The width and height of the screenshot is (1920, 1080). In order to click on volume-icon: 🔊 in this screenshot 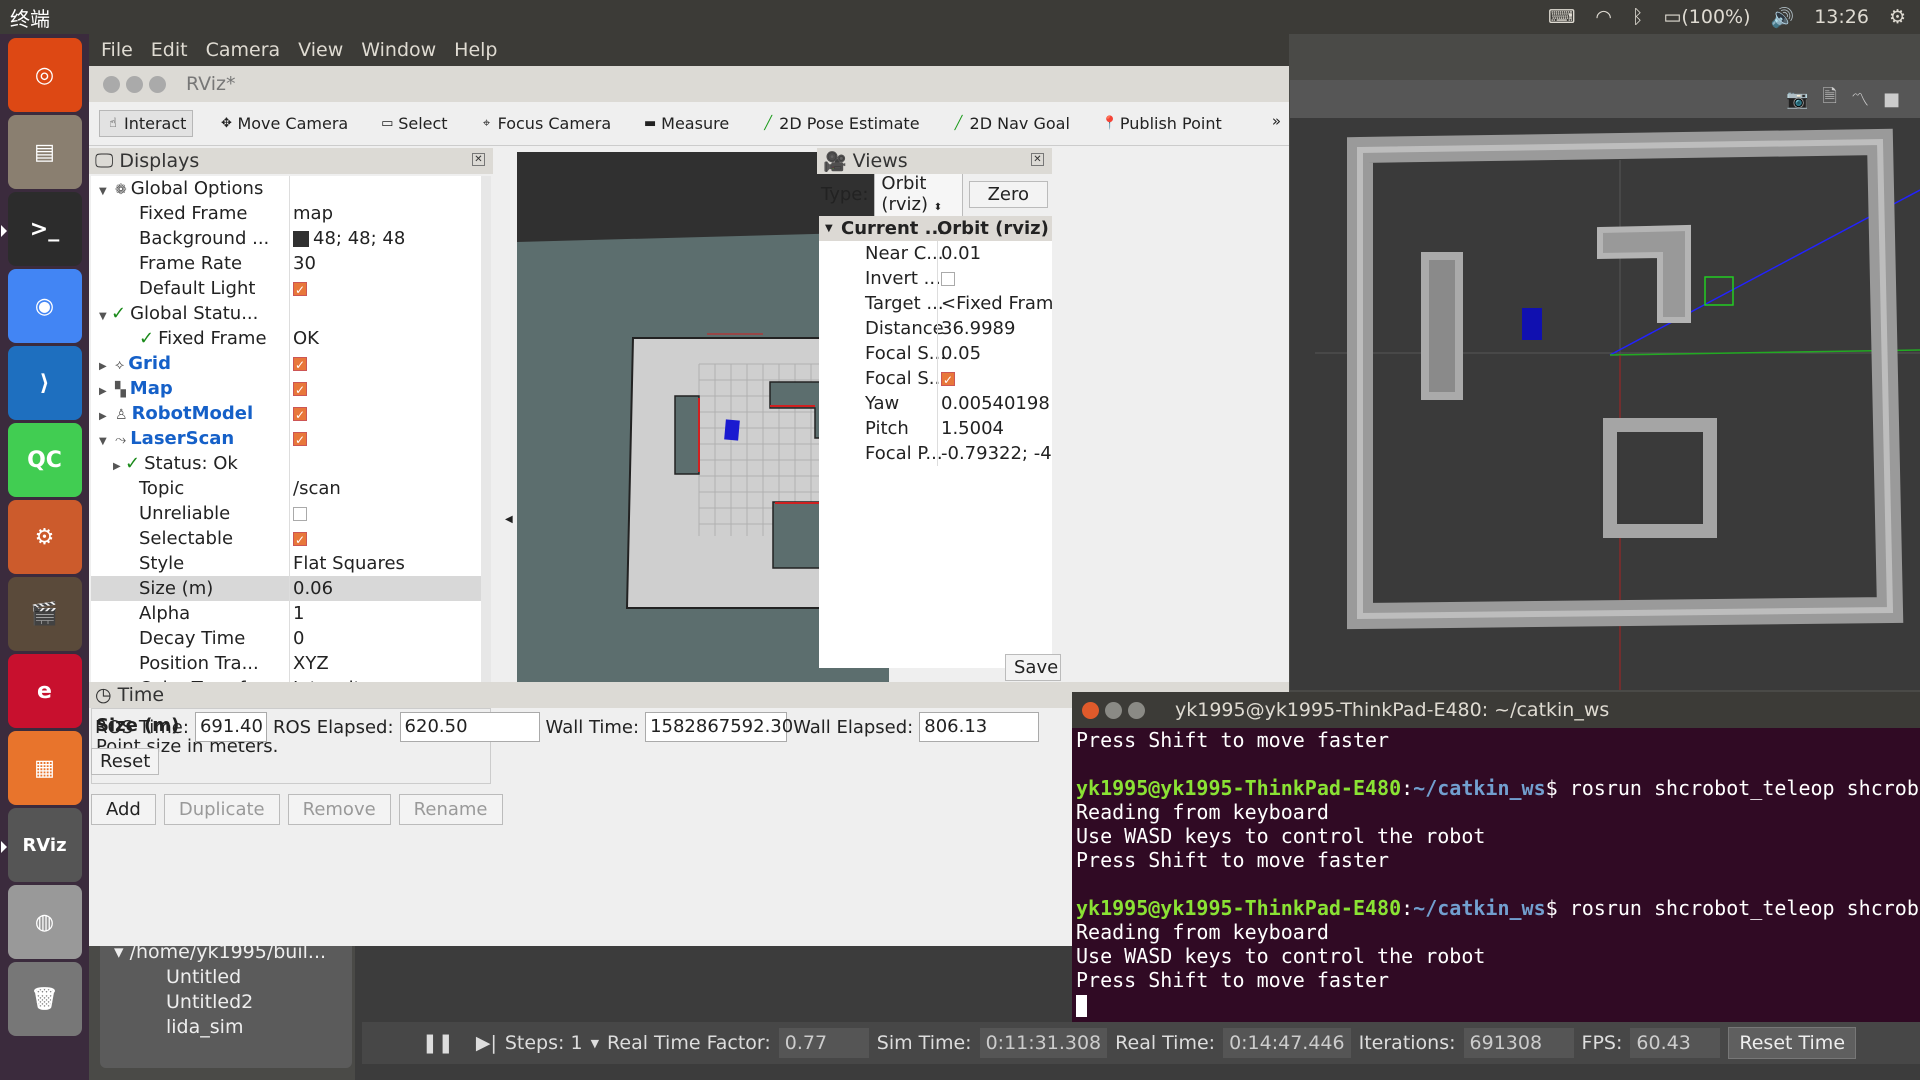, I will do `click(1783, 17)`.